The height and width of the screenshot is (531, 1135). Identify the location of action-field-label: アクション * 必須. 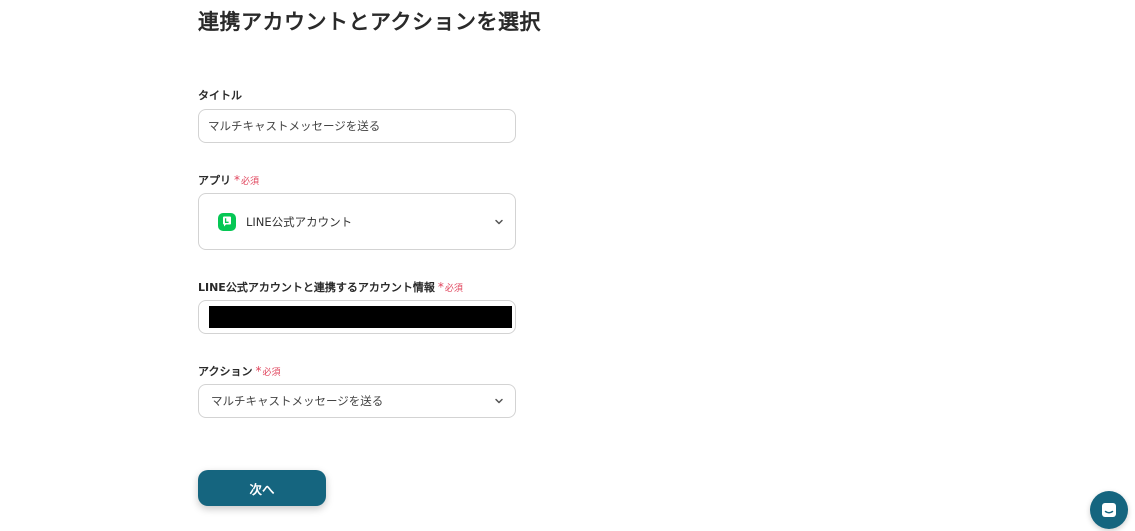
(239, 371).